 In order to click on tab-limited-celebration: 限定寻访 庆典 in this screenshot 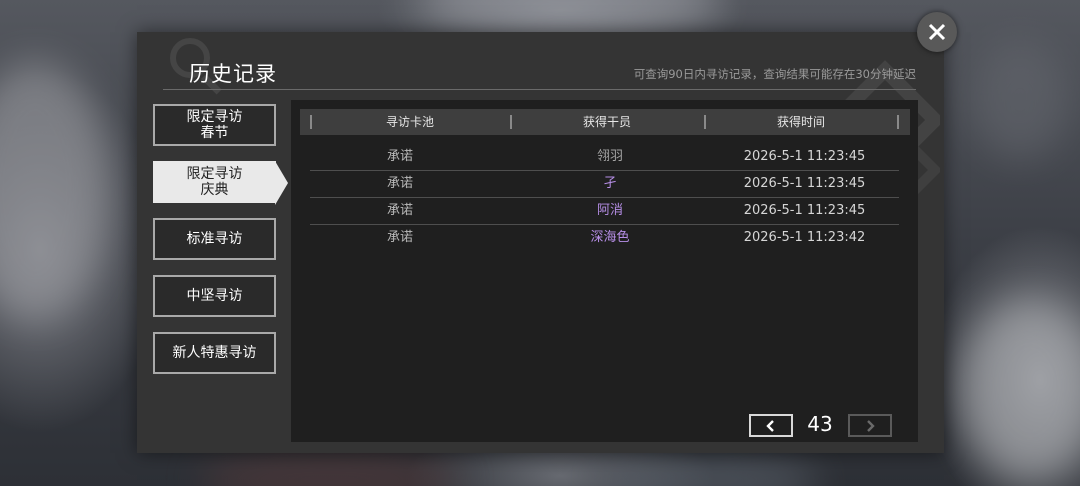, I will do `click(220, 183)`.